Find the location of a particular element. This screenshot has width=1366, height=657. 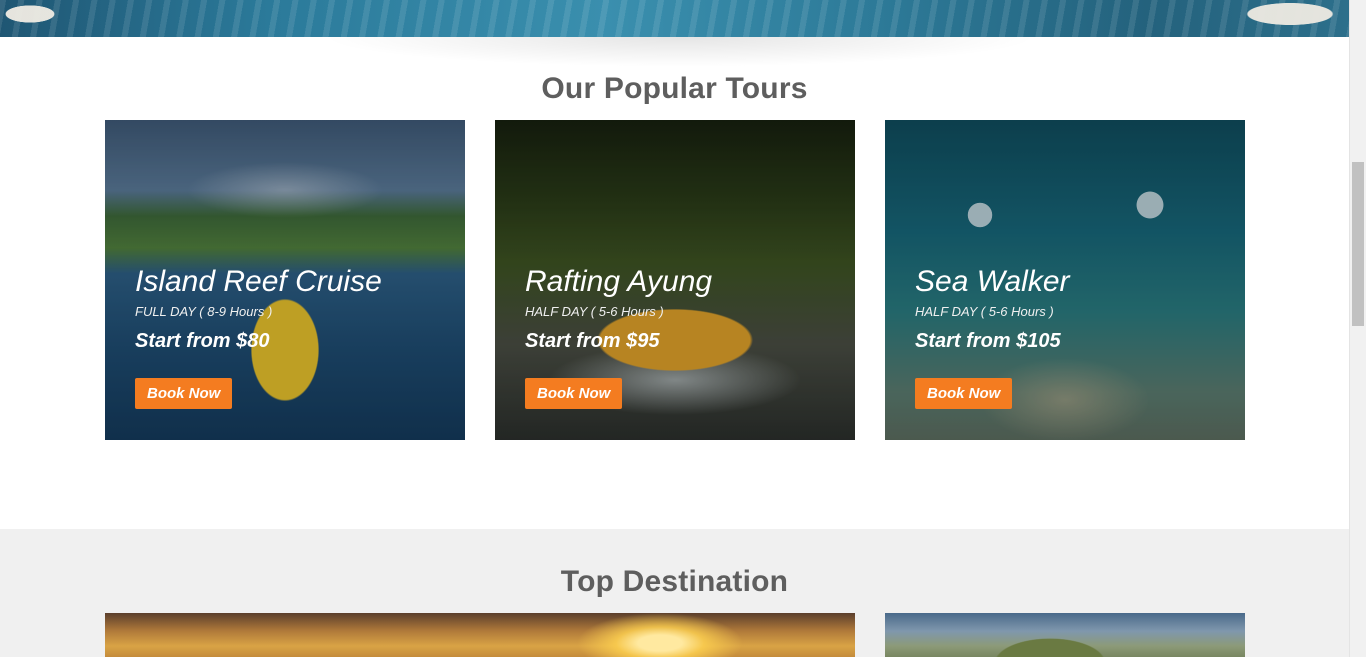

tour-price: Start from $95 is located at coordinates (592, 341).